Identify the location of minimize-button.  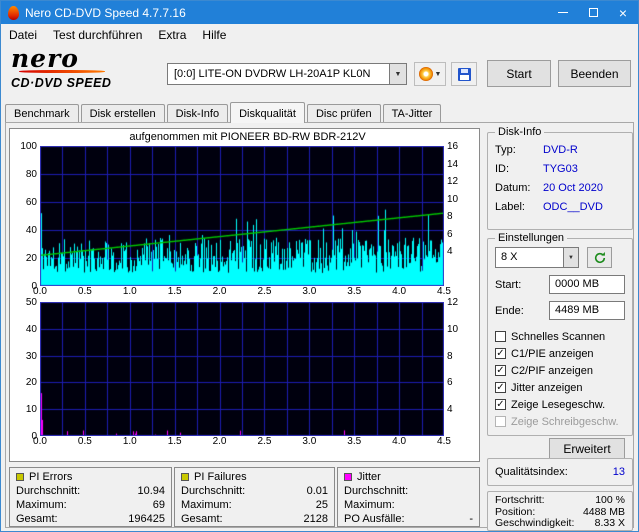
(563, 12).